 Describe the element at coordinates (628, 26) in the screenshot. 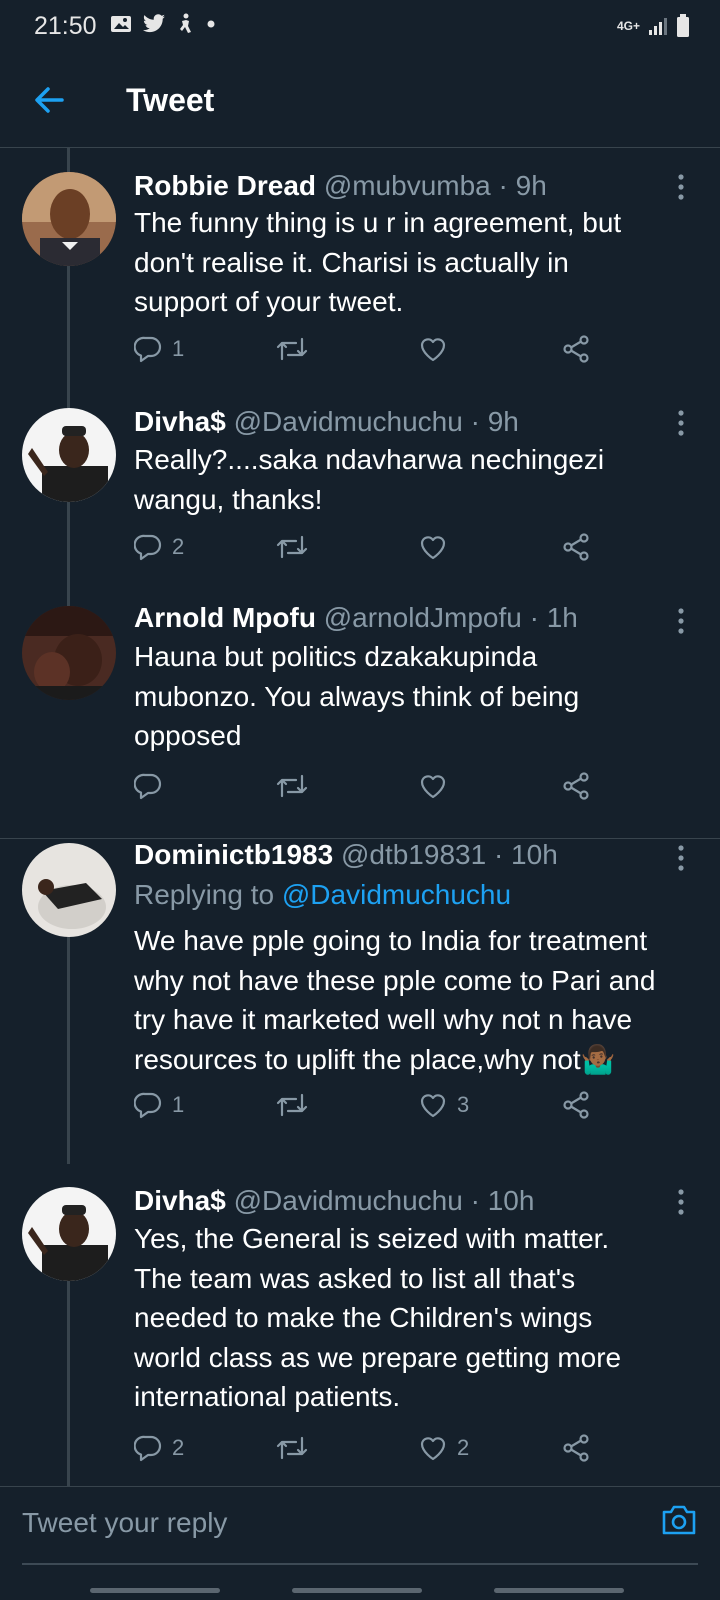

I see `network-type: 4G+` at that location.